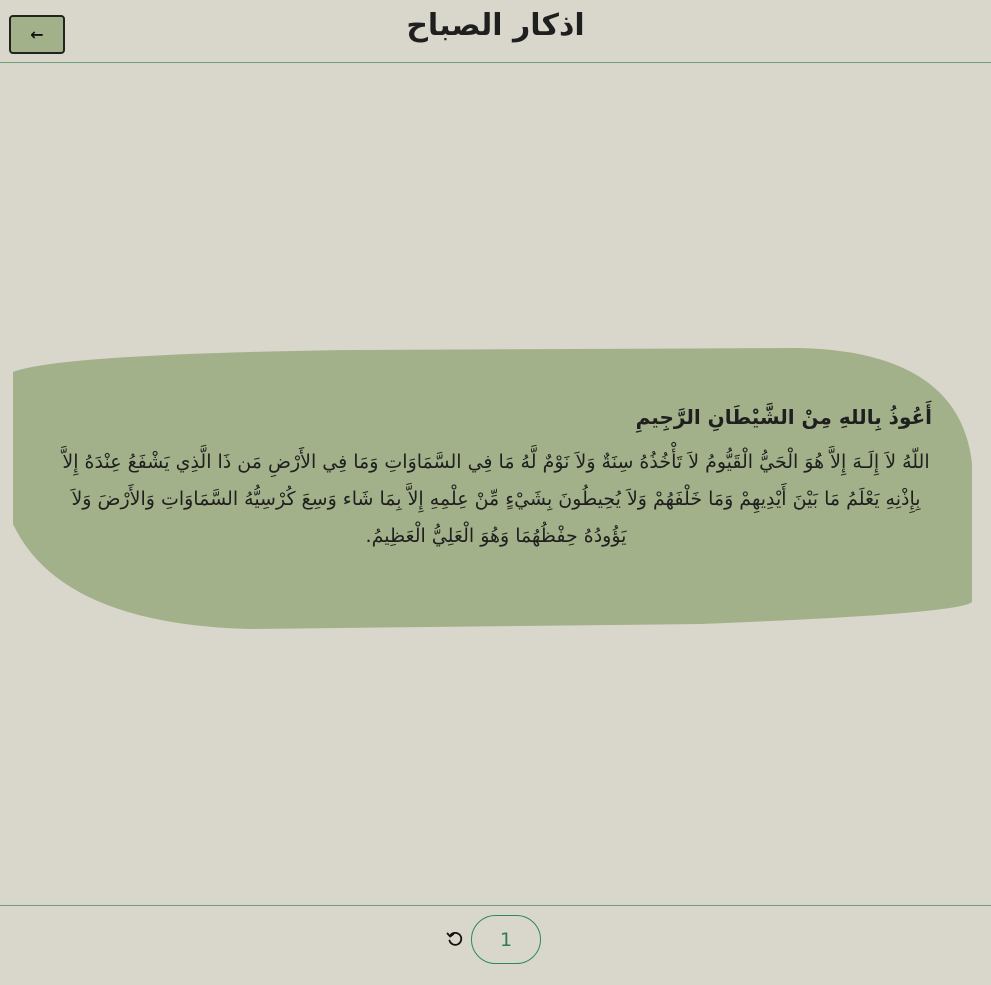 Image resolution: width=991 pixels, height=985 pixels. What do you see at coordinates (455, 939) in the screenshot?
I see `reset-icon` at bounding box center [455, 939].